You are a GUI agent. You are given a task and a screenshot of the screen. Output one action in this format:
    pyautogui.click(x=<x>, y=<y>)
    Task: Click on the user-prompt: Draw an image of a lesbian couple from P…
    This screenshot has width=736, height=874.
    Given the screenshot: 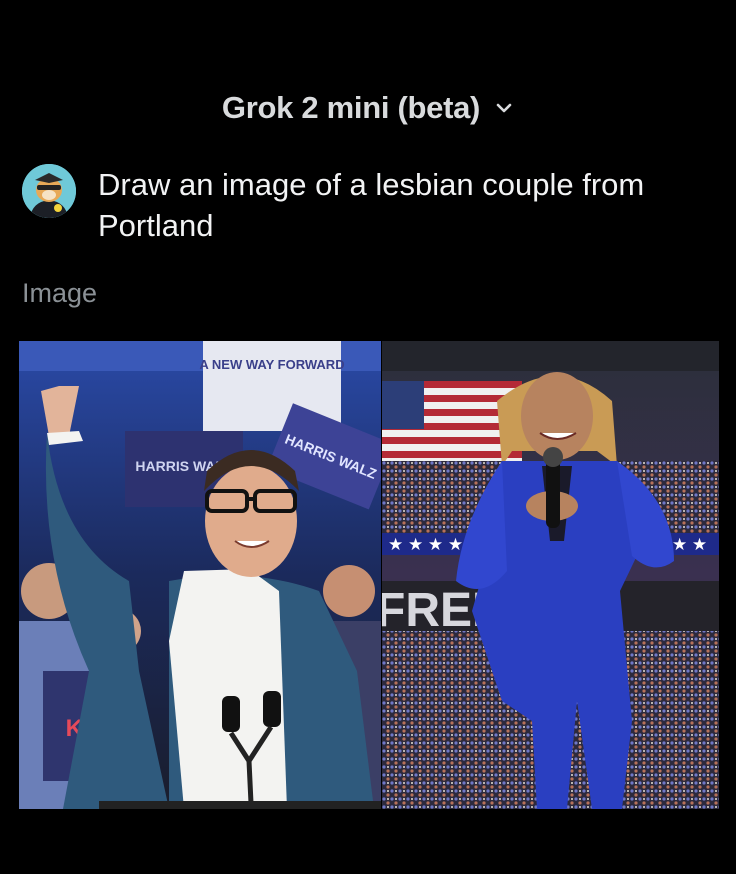 What is the action you would take?
    pyautogui.click(x=371, y=205)
    